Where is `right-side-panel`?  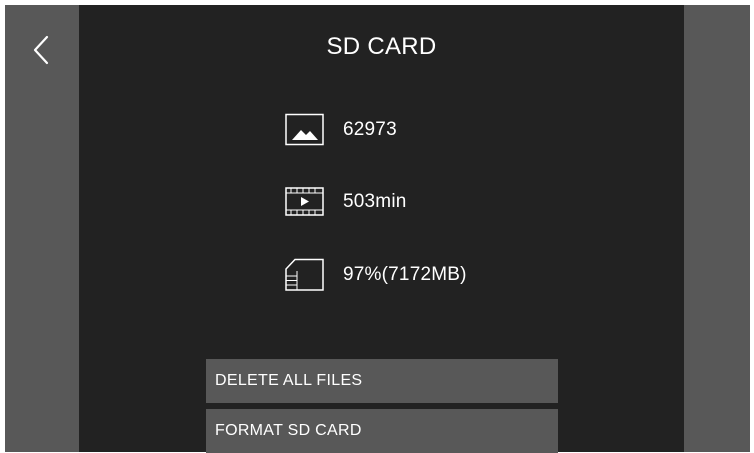 right-side-panel is located at coordinates (717, 228).